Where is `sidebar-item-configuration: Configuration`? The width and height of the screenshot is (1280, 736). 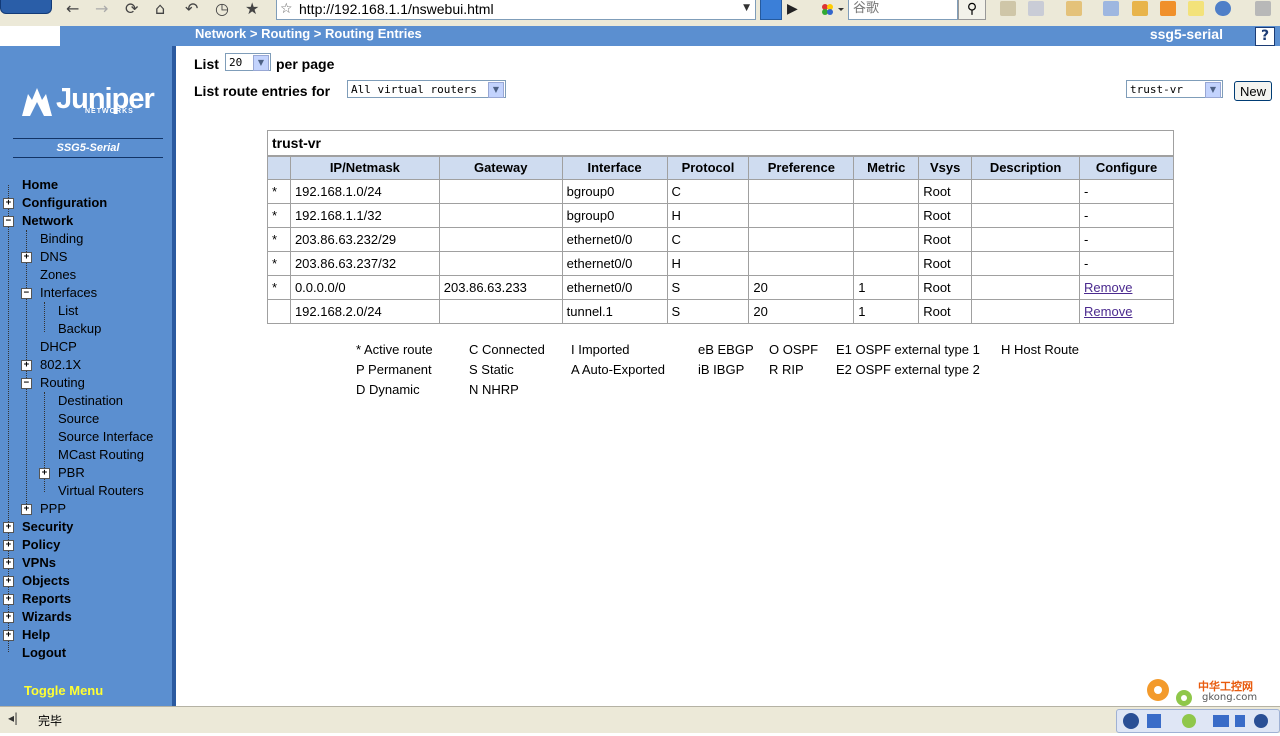 sidebar-item-configuration: Configuration is located at coordinates (64, 203).